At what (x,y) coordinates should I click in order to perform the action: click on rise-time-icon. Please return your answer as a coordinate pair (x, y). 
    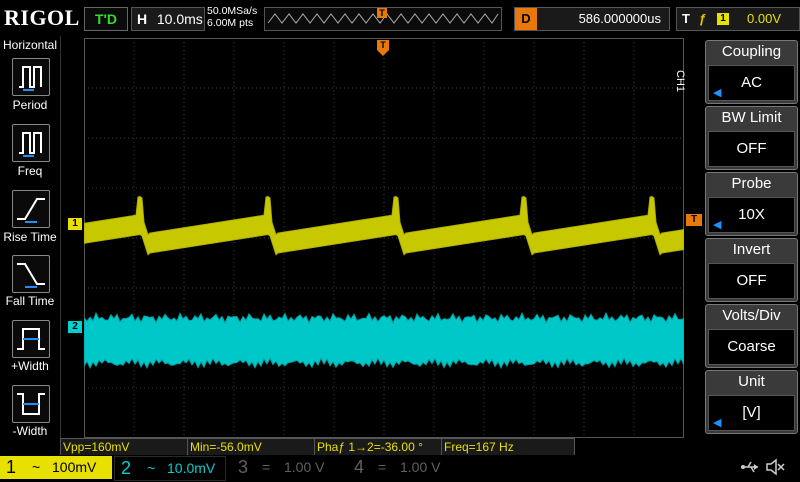
    Looking at the image, I should click on (31, 210).